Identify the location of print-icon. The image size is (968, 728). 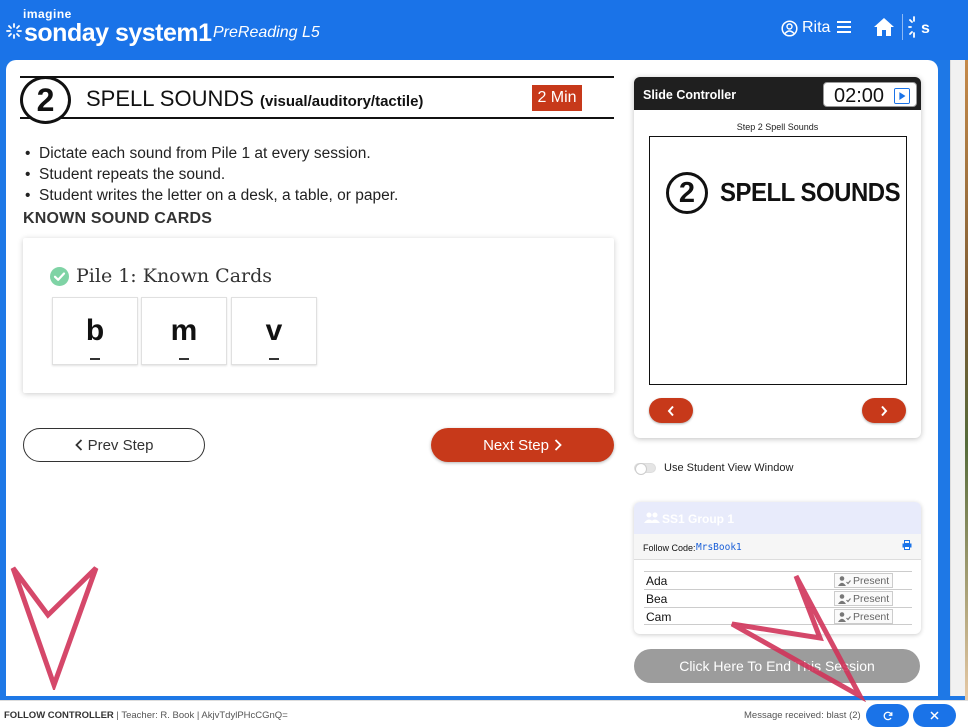
(907, 545).